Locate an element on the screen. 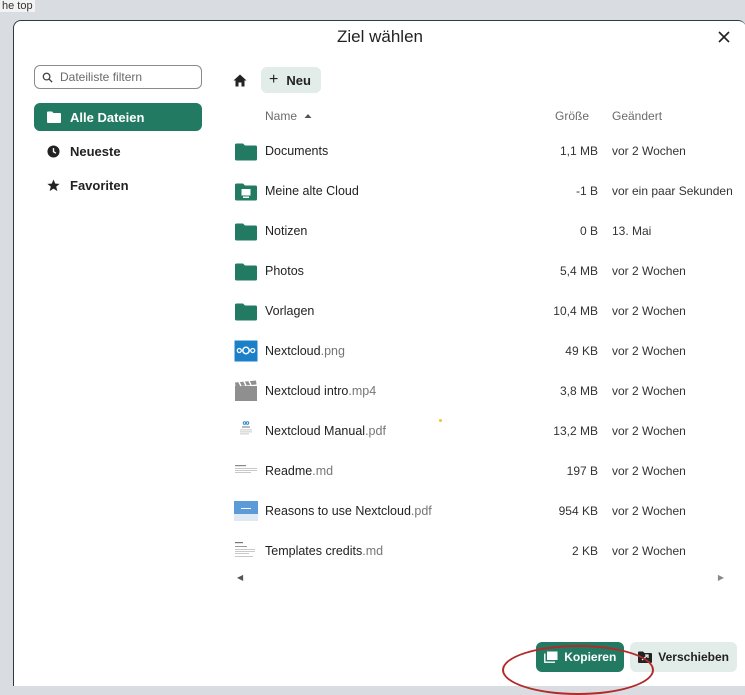 This screenshot has height=695, width=745. file-size: 5,4 MB is located at coordinates (578, 271).